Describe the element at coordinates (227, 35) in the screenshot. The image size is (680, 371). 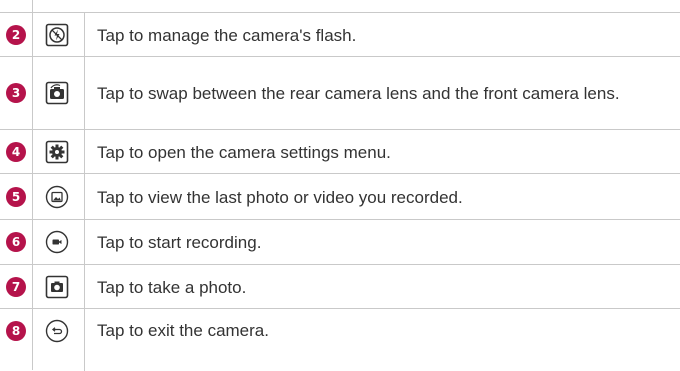
I see `row-description: Tap to manage the camera's flash.` at that location.